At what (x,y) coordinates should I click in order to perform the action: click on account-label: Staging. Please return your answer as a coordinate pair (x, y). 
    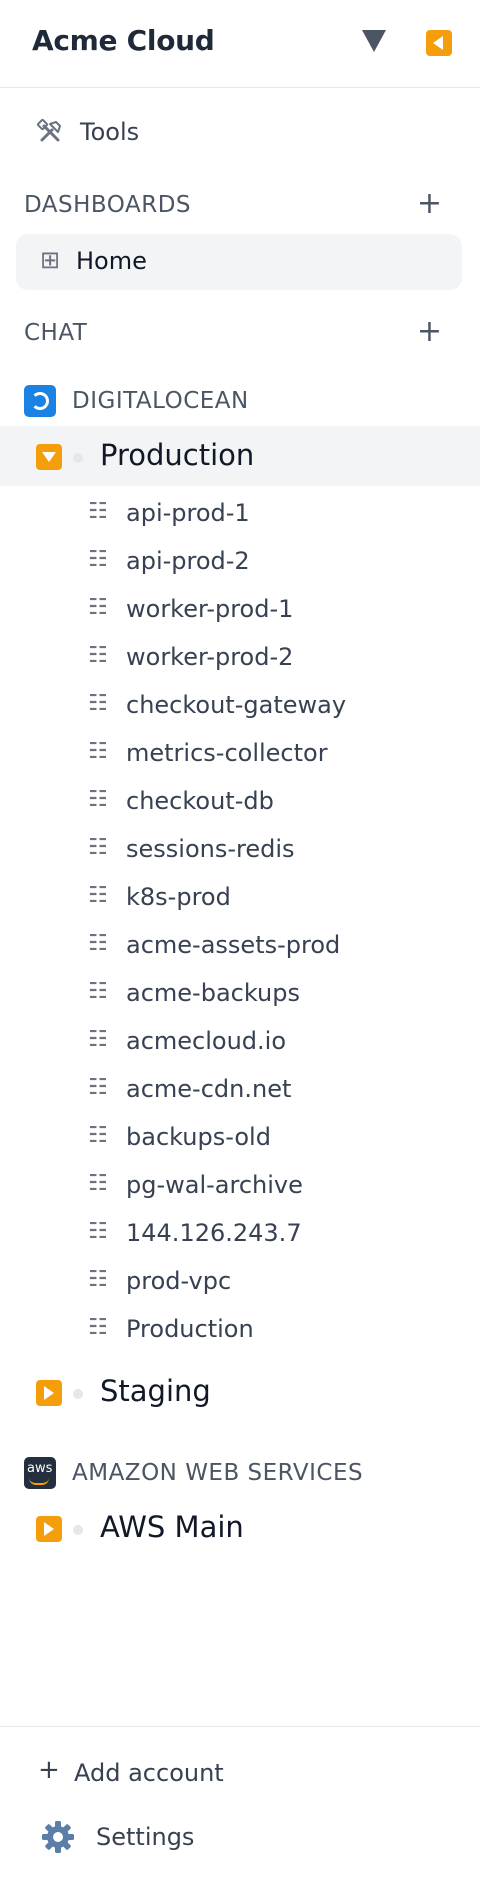
    Looking at the image, I should click on (155, 1391).